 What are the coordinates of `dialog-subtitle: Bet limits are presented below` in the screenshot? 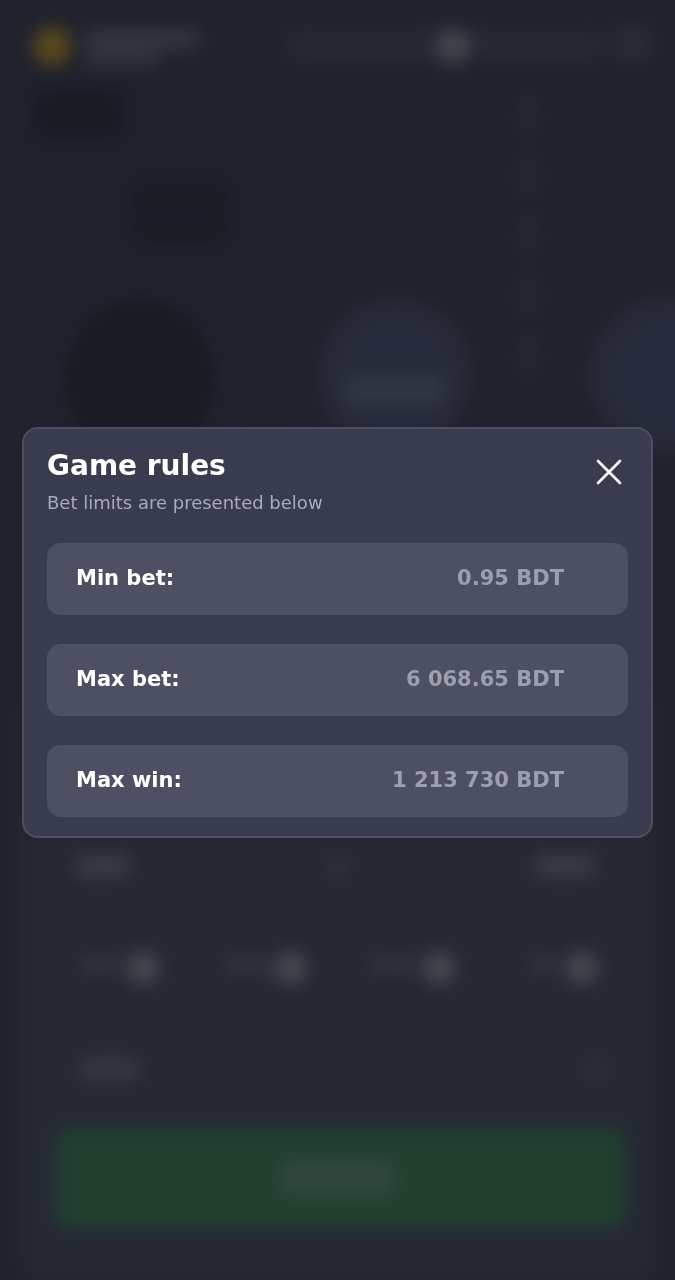 It's located at (185, 502).